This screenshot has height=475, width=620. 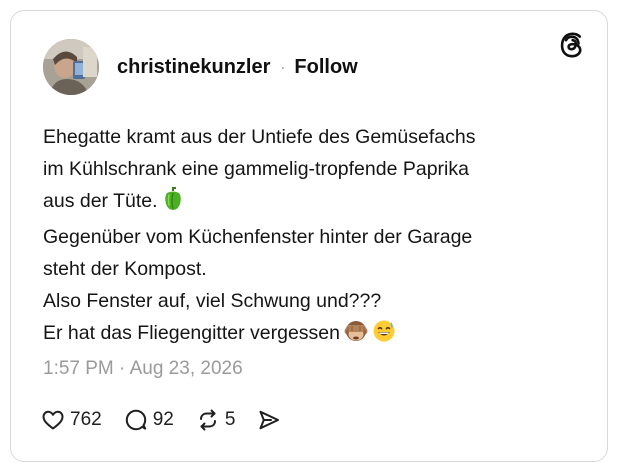 What do you see at coordinates (572, 45) in the screenshot?
I see `threads-logo-icon` at bounding box center [572, 45].